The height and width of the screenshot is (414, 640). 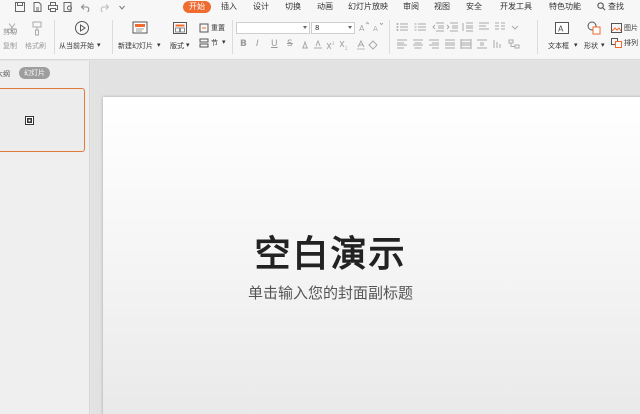 What do you see at coordinates (42, 120) in the screenshot?
I see `slide-thumbnail` at bounding box center [42, 120].